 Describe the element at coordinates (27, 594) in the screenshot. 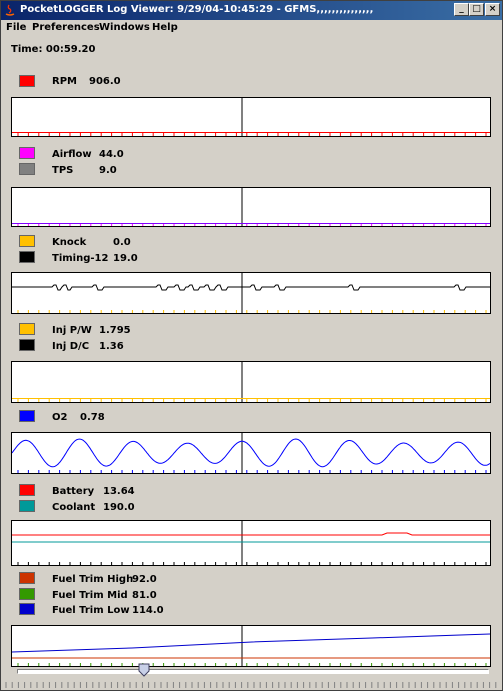

I see `fuel-trim-mid-color-swatch` at that location.